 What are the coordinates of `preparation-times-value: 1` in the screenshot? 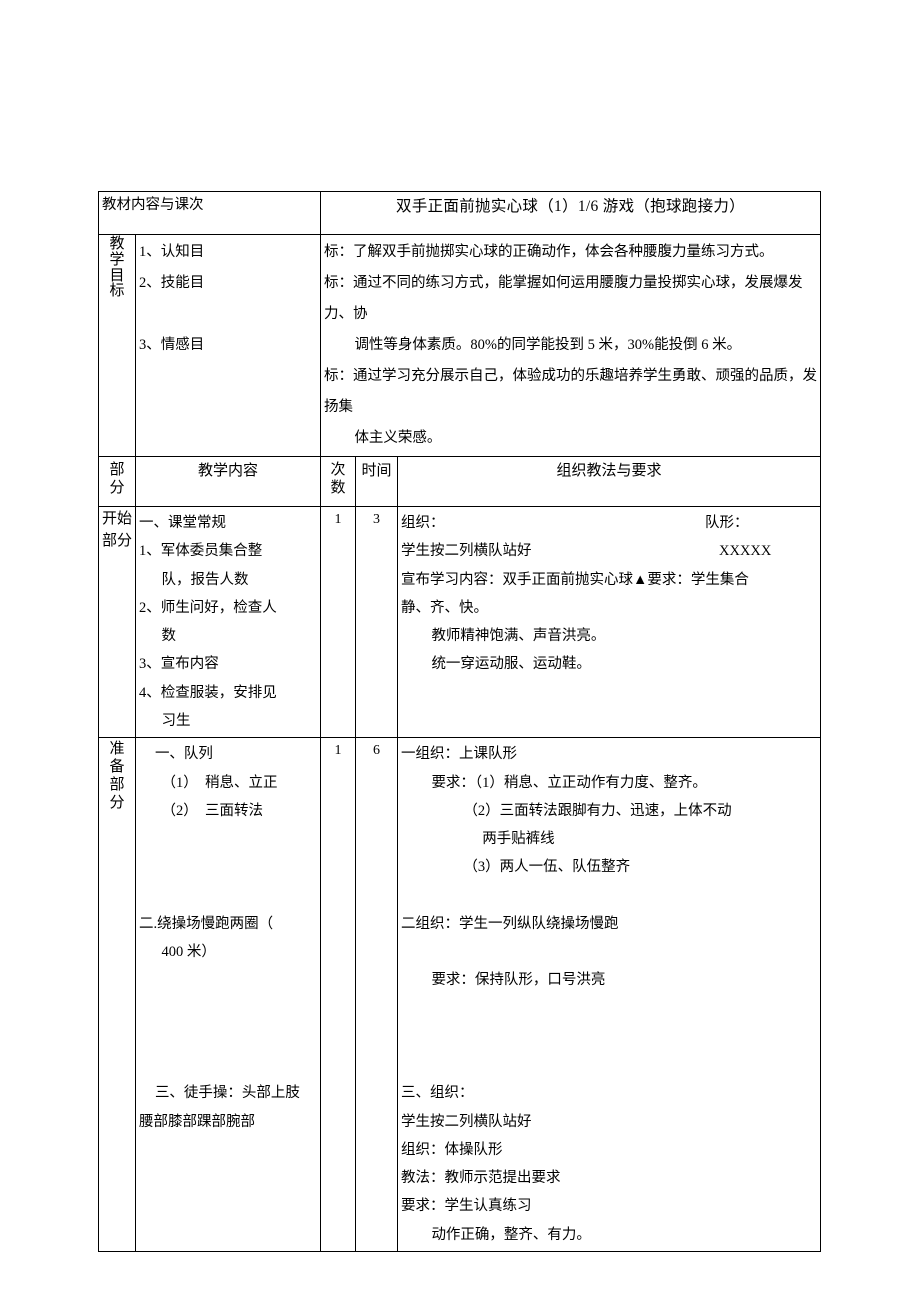 It's located at (338, 995).